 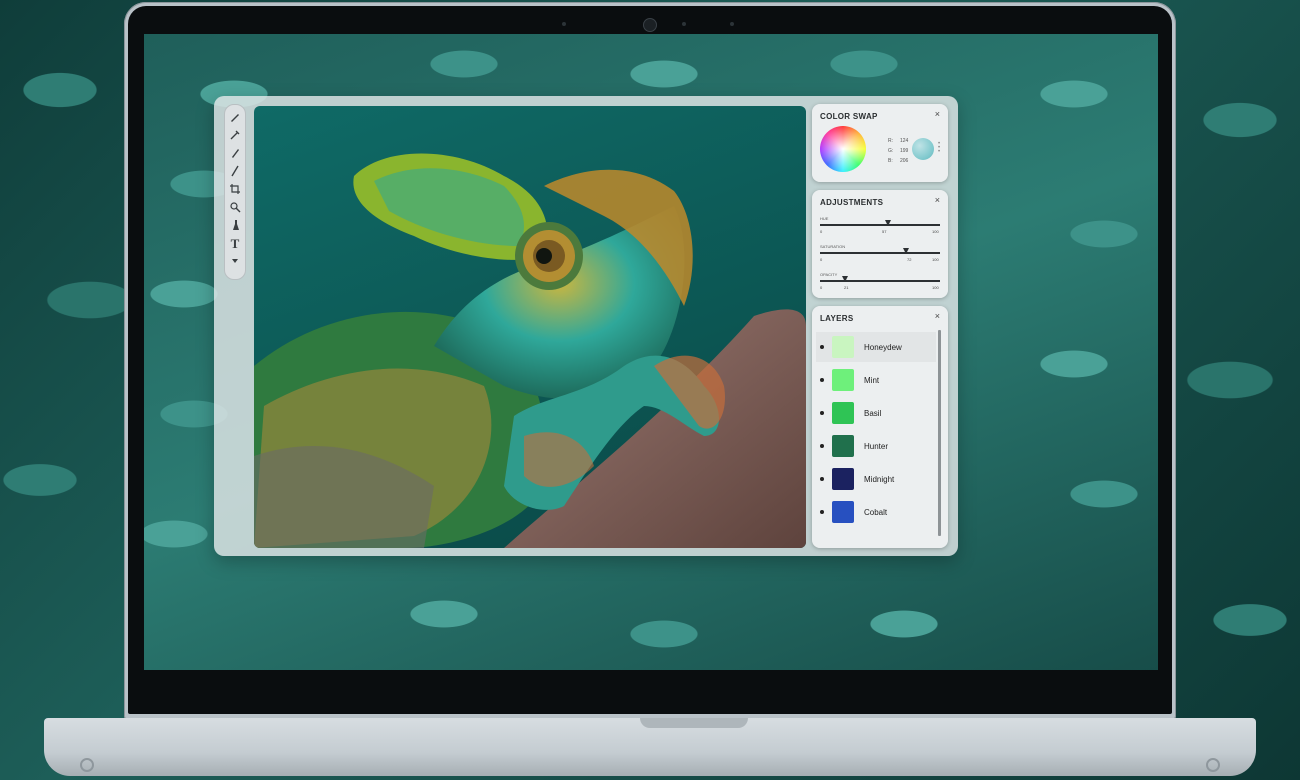 I want to click on paint-icon, so click(x=235, y=225).